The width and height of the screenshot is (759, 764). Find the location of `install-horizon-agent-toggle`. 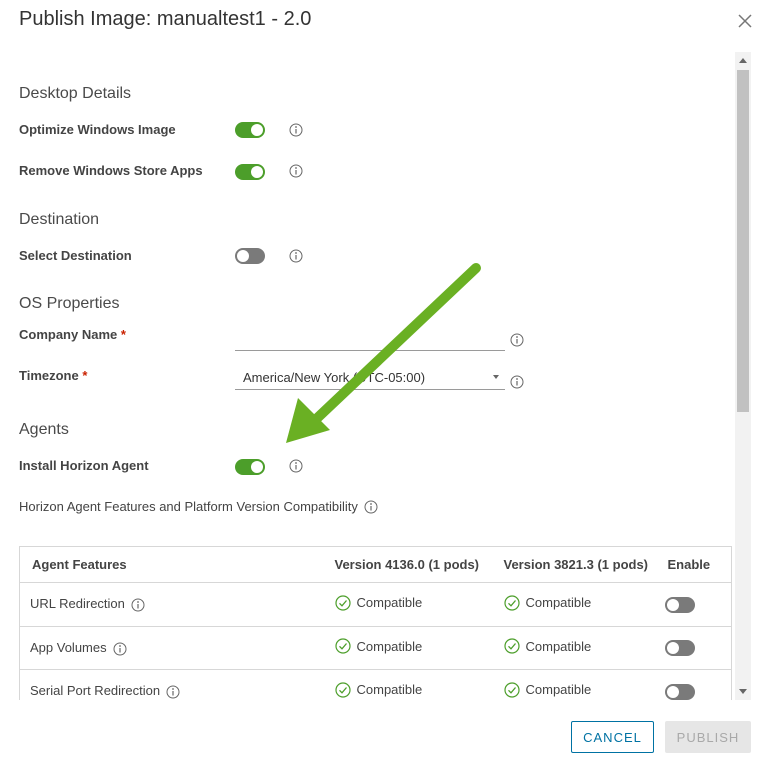

install-horizon-agent-toggle is located at coordinates (250, 467).